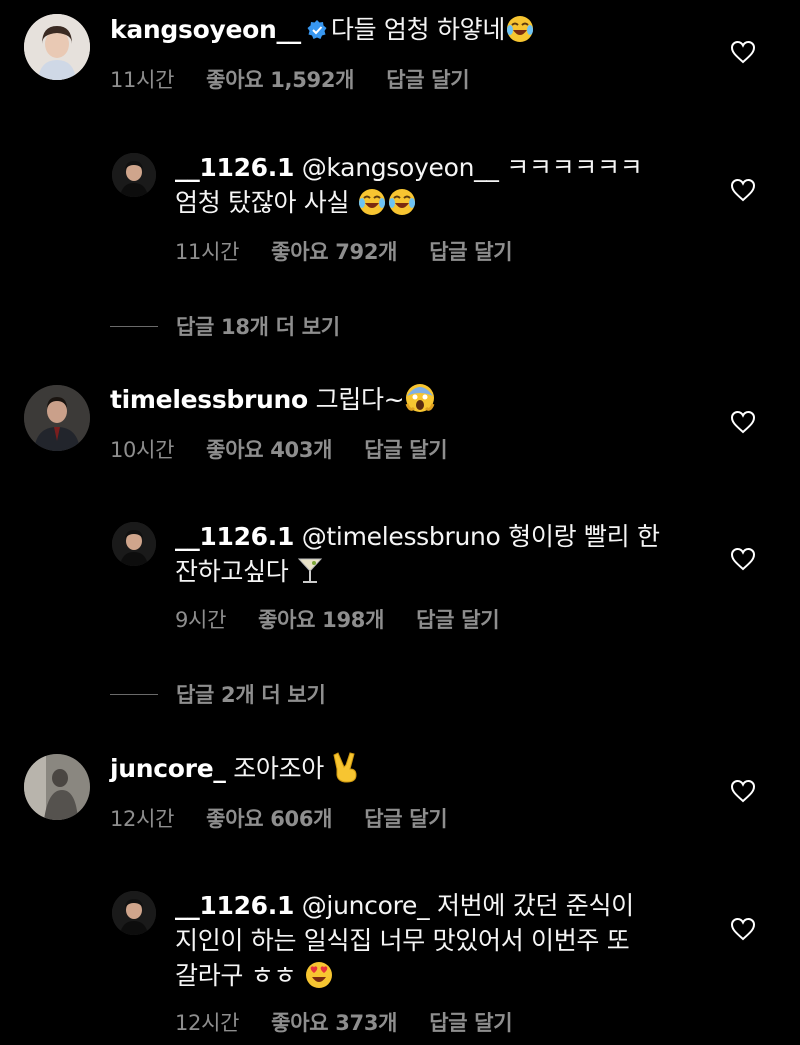  Describe the element at coordinates (57, 787) in the screenshot. I see `avatar-juncore` at that location.